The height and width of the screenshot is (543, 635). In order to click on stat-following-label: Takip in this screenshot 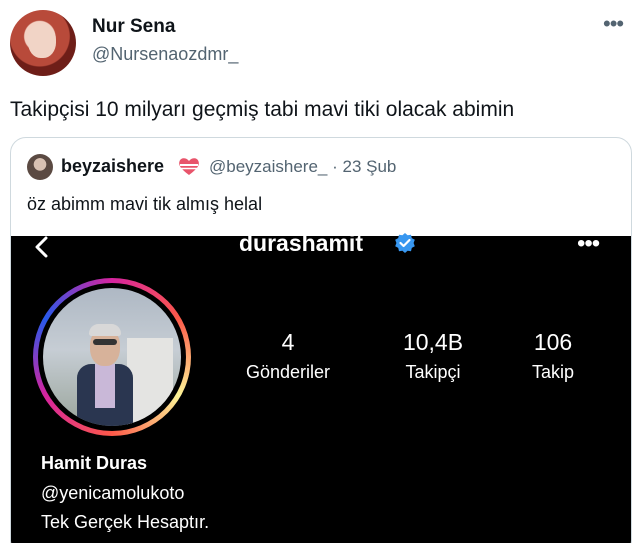, I will do `click(553, 372)`.